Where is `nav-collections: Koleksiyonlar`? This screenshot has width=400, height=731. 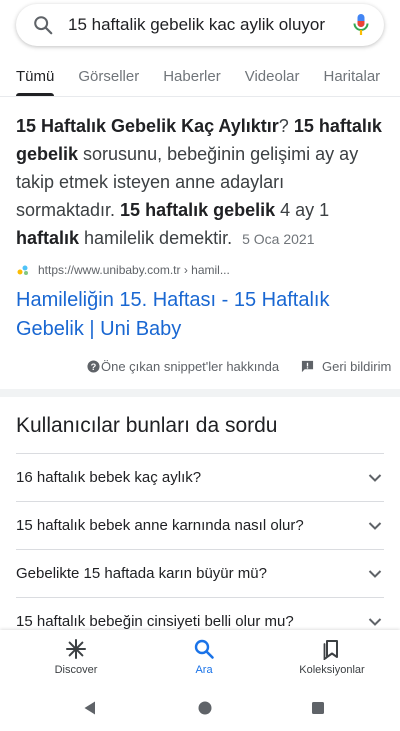 nav-collections: Koleksiyonlar is located at coordinates (332, 657).